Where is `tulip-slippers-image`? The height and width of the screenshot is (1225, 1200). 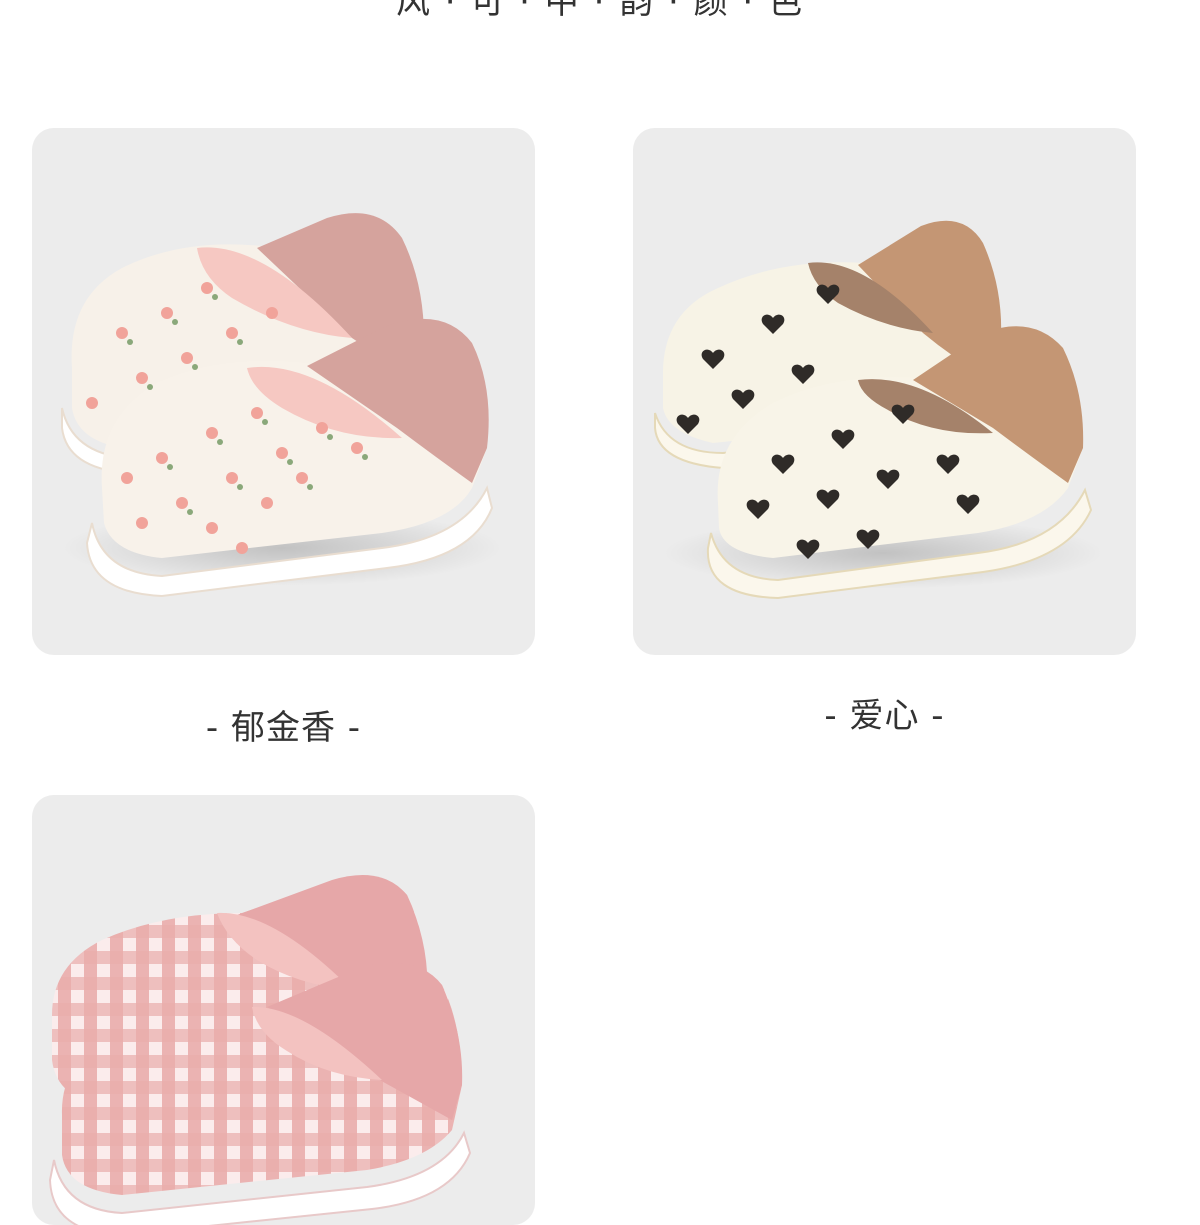
tulip-slippers-image is located at coordinates (281, 405).